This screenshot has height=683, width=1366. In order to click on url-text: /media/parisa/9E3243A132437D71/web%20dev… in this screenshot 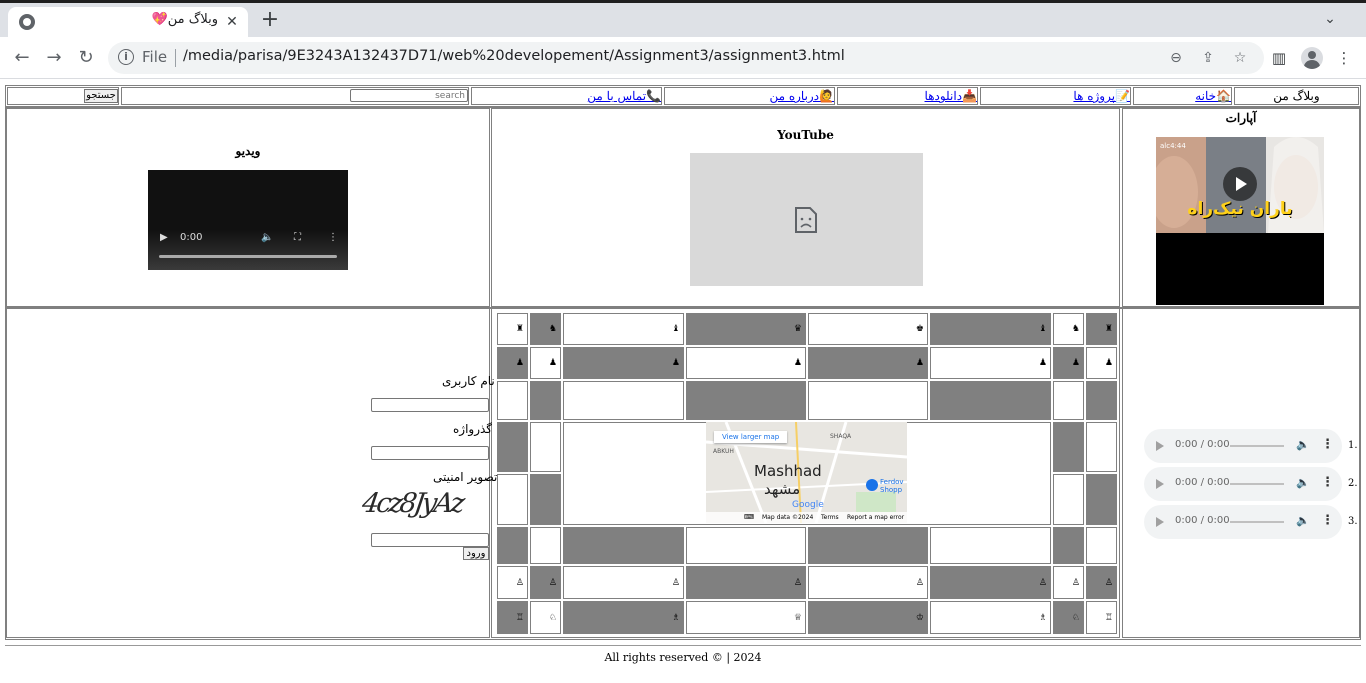, I will do `click(514, 56)`.